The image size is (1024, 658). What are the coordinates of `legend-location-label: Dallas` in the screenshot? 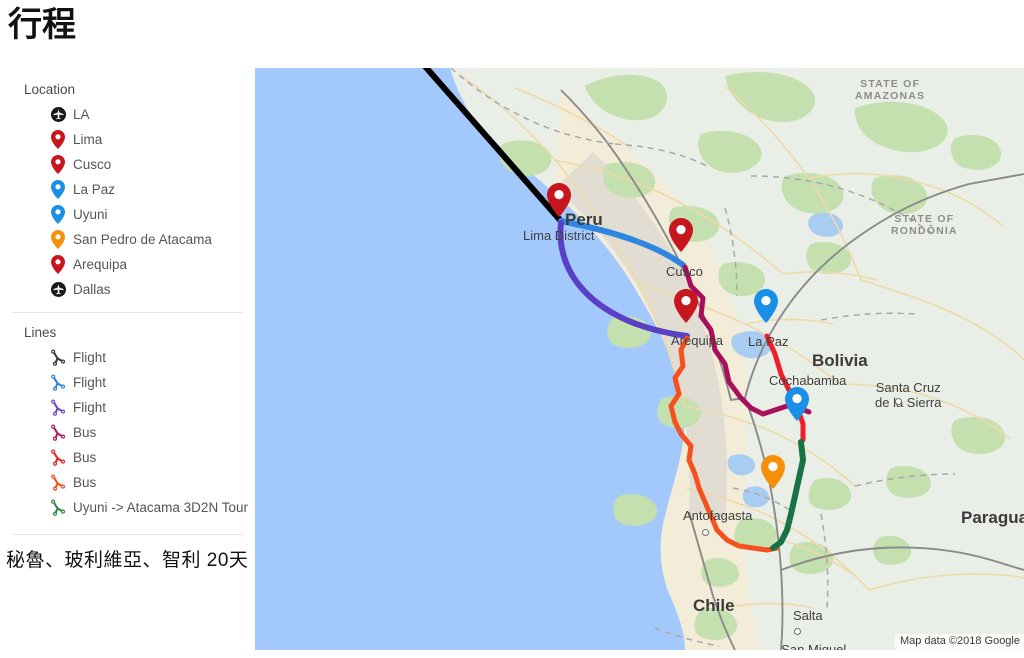 It's located at (92, 289).